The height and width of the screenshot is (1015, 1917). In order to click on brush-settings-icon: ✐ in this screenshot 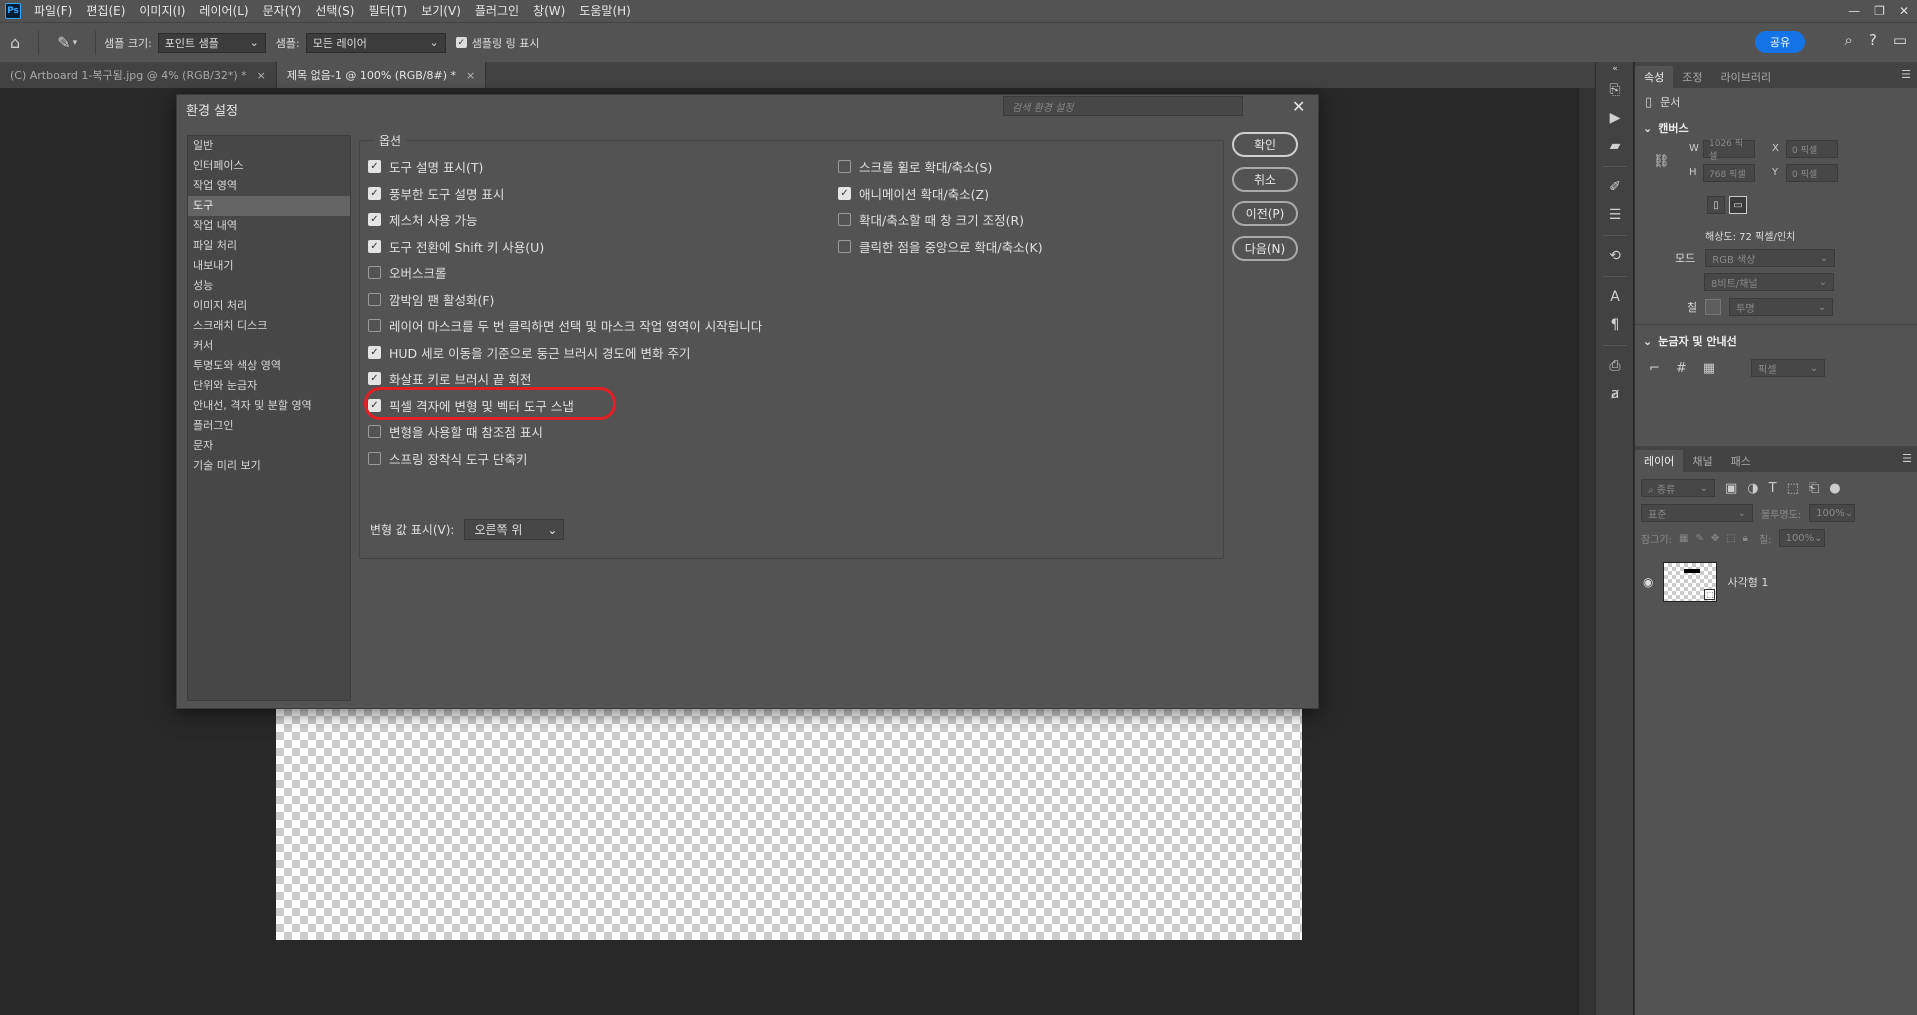, I will do `click(1615, 187)`.